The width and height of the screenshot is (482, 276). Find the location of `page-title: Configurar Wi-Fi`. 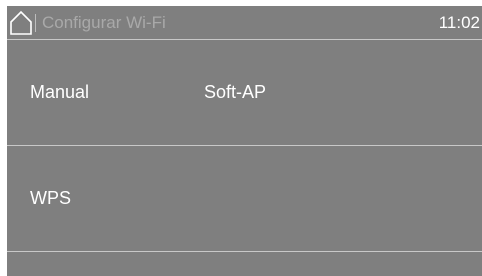

page-title: Configurar Wi-Fi is located at coordinates (104, 22).